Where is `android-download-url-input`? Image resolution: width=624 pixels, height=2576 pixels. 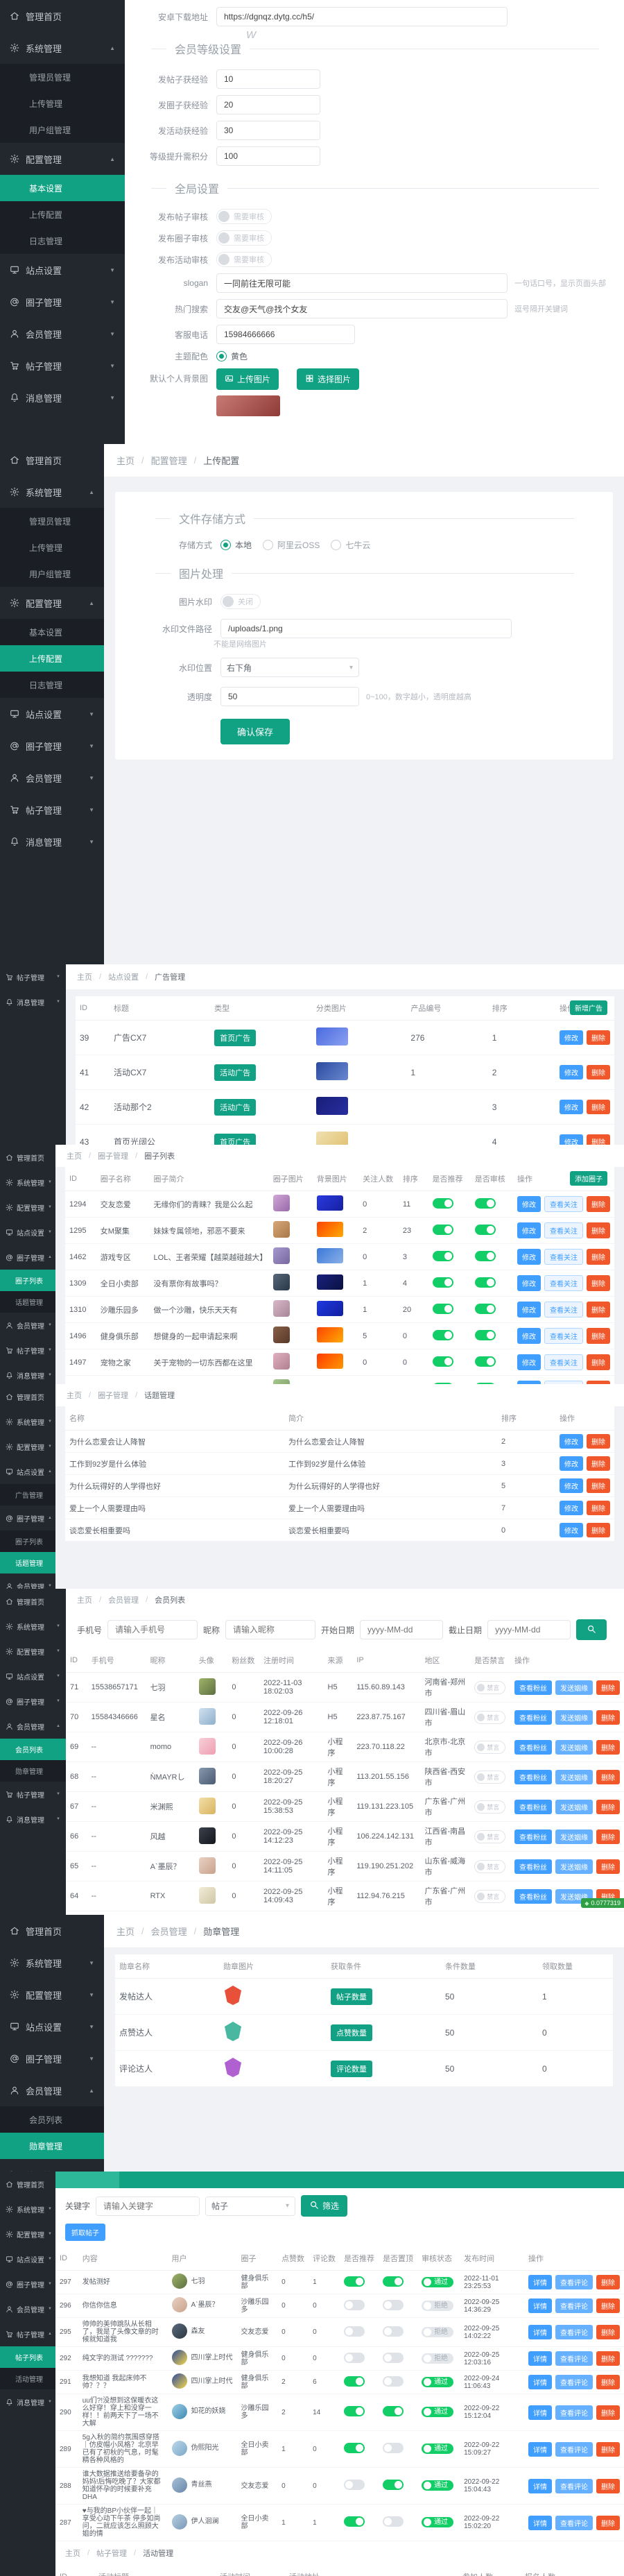
android-download-url-input is located at coordinates (362, 16).